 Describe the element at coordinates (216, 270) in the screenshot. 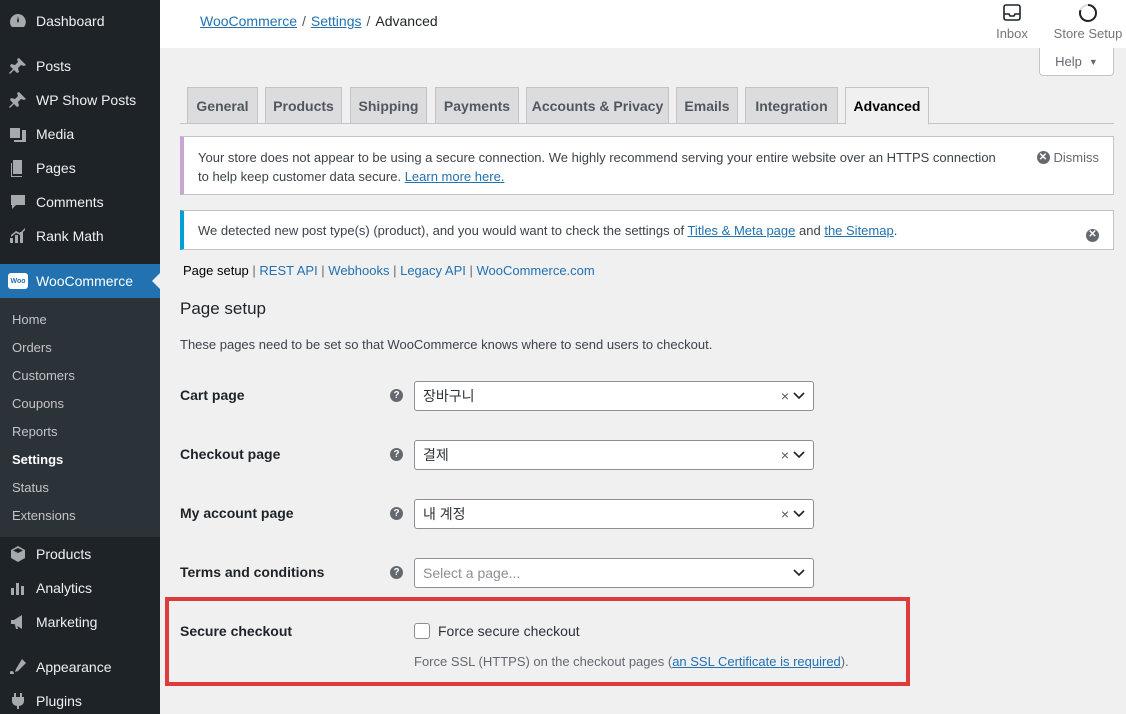

I see `subsection-page-setup: Page setup` at that location.